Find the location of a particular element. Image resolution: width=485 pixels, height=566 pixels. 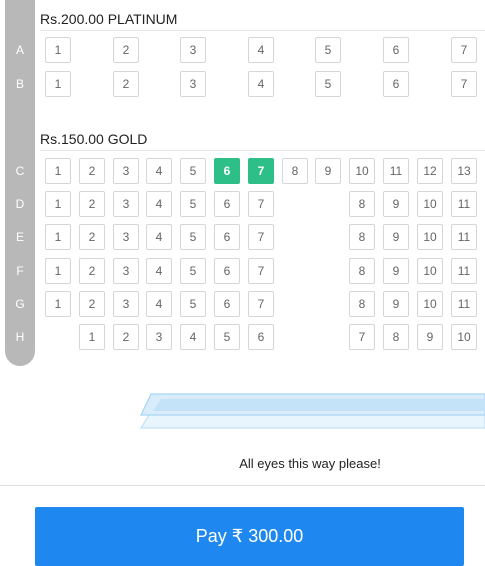

seat-f-10: 10 is located at coordinates (430, 271).